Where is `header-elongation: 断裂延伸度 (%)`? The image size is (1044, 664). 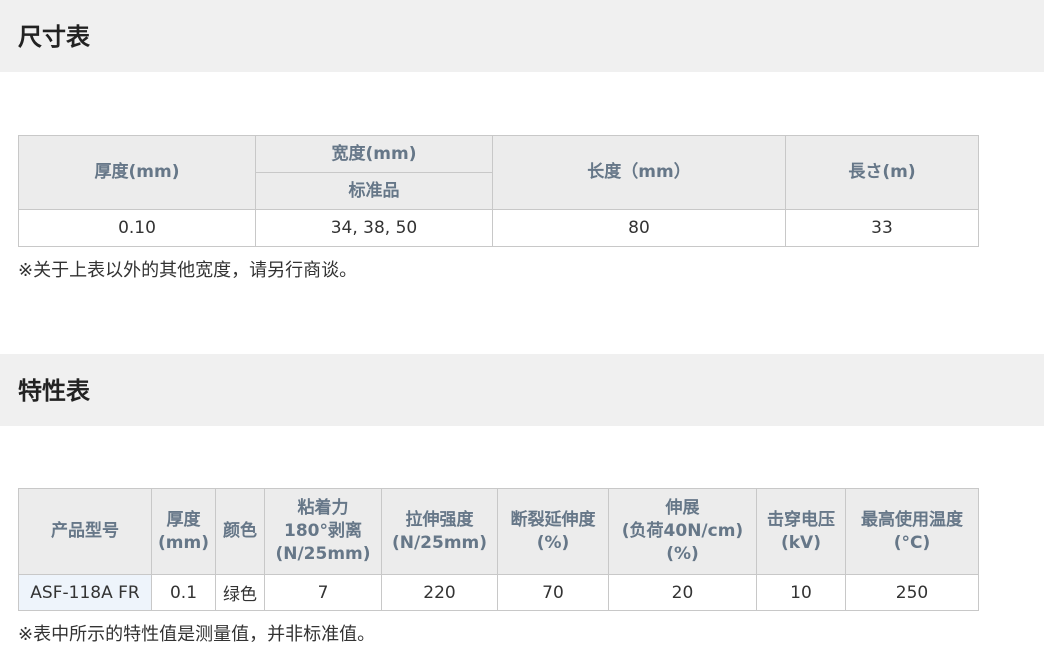
header-elongation: 断裂延伸度 (%) is located at coordinates (553, 531).